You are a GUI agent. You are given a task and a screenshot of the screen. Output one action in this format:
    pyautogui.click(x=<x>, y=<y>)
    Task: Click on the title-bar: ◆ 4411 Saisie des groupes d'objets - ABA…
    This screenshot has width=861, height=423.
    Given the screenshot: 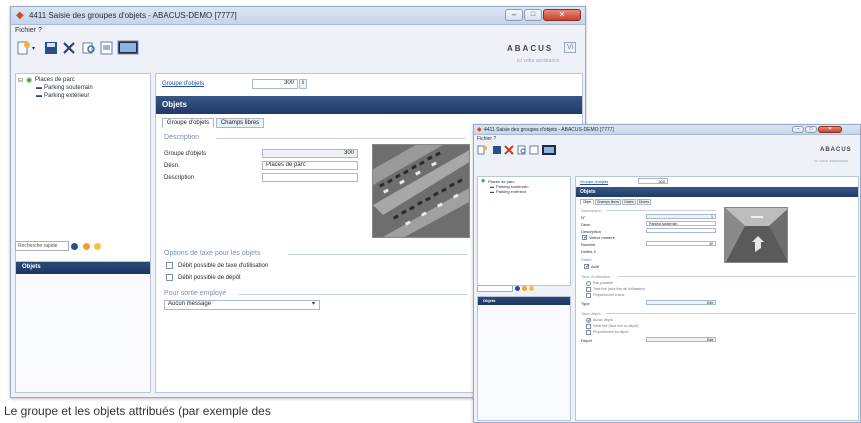 What is the action you would take?
    pyautogui.click(x=298, y=16)
    